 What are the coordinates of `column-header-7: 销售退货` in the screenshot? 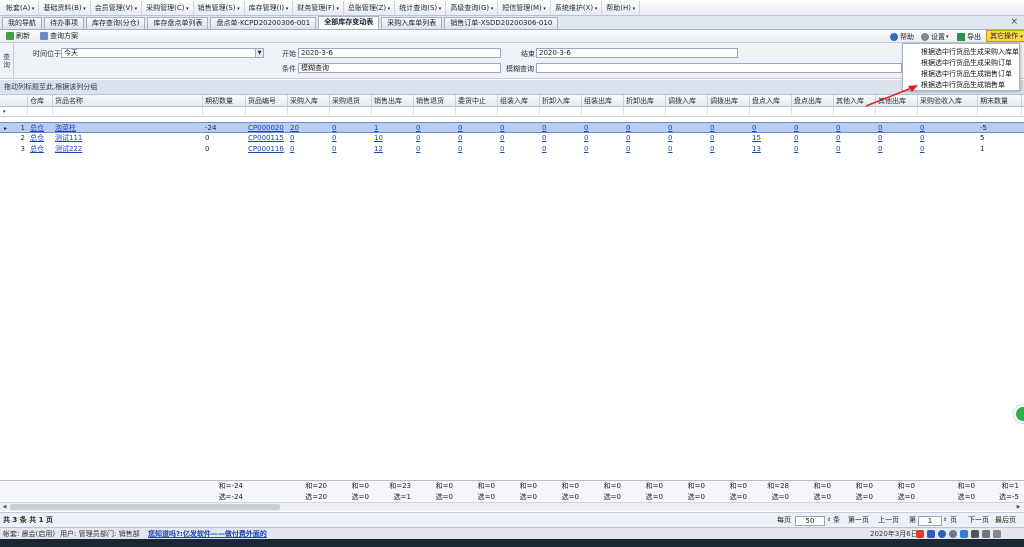 It's located at (435, 101).